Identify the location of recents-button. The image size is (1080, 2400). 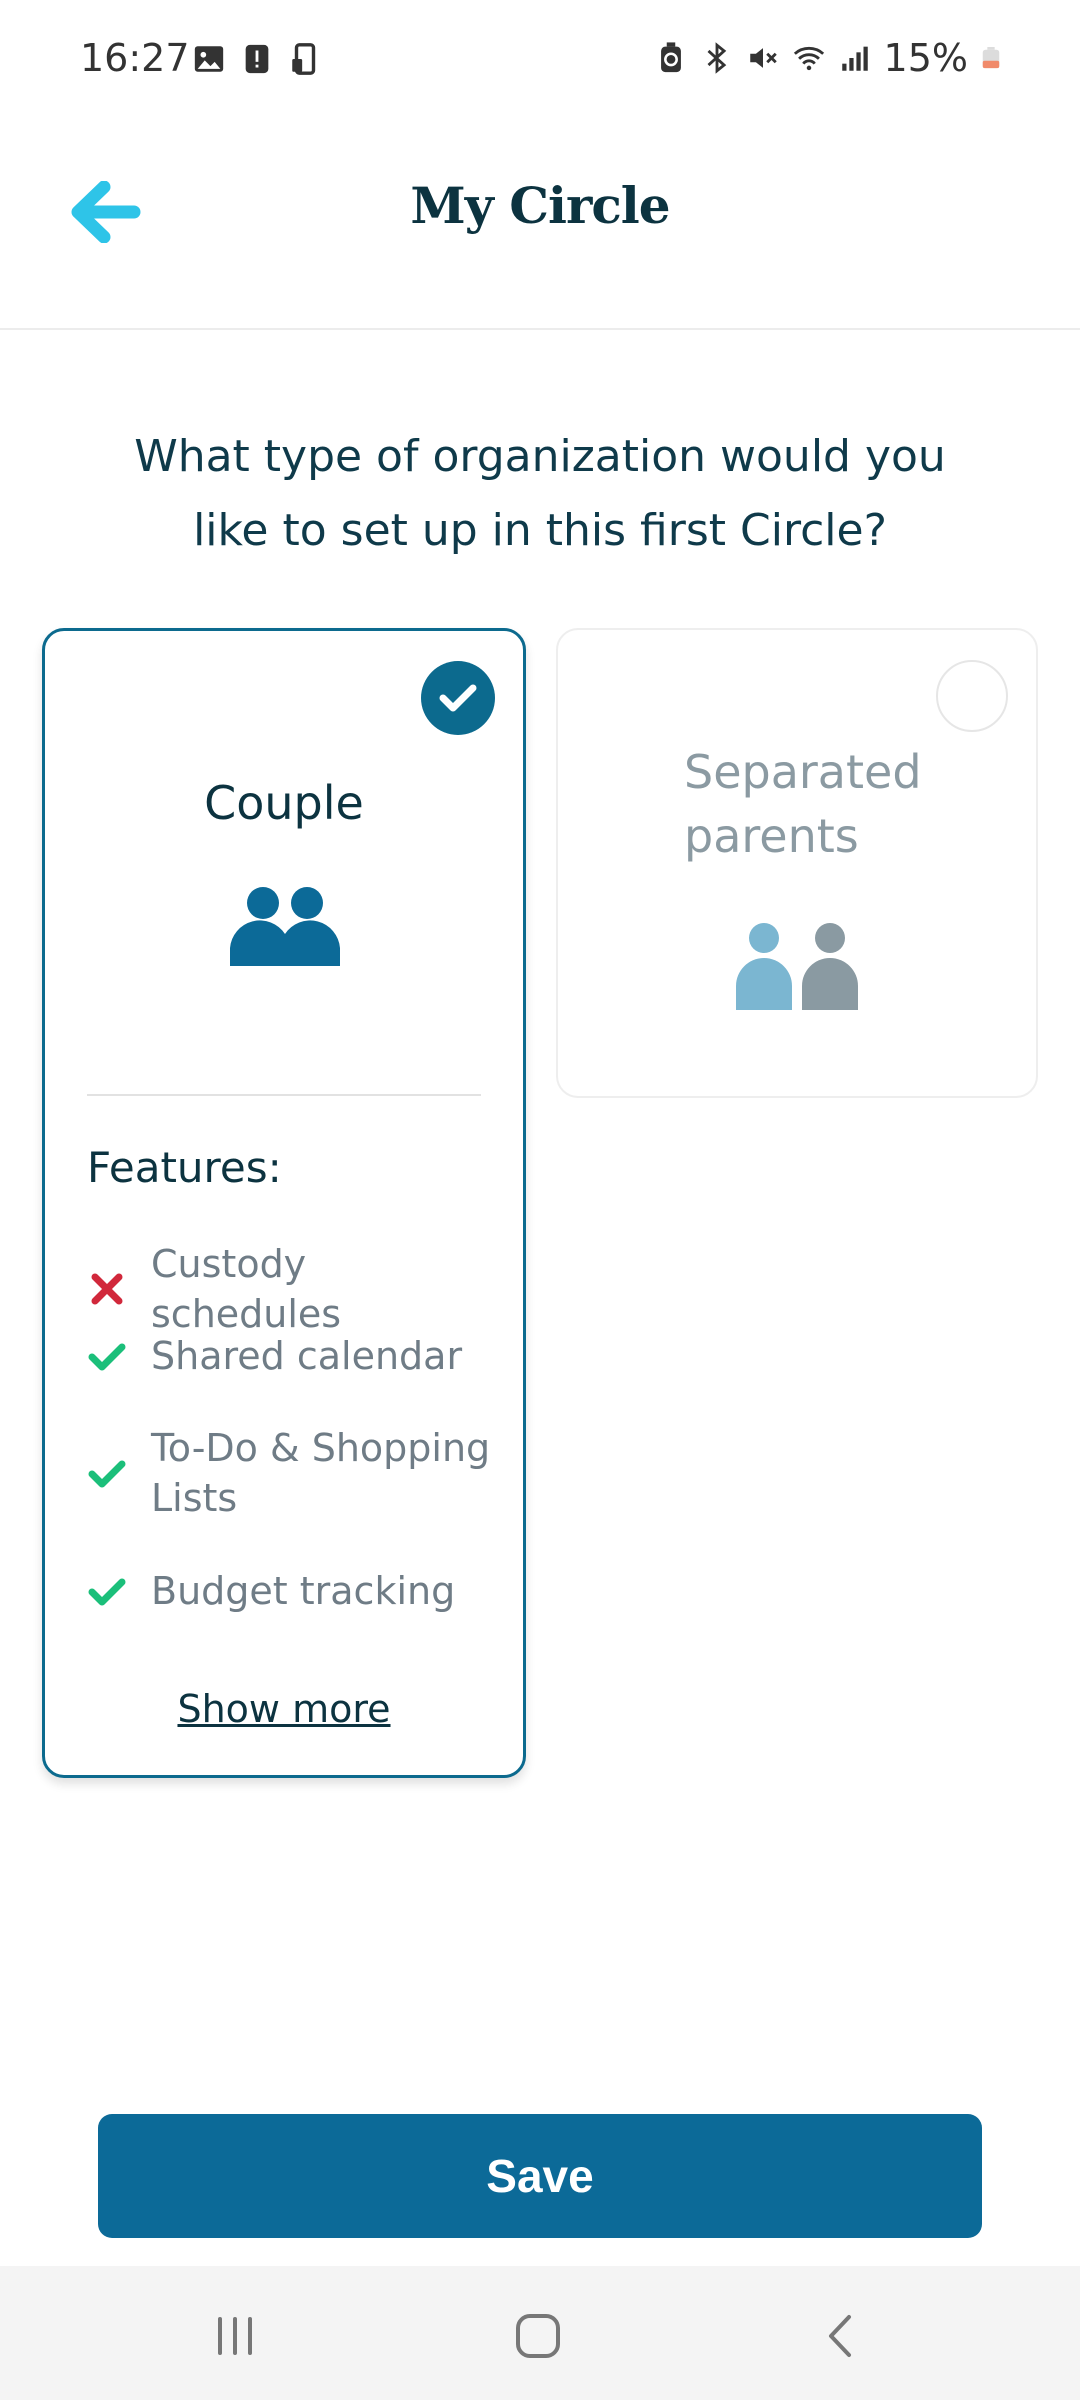
(235, 2336).